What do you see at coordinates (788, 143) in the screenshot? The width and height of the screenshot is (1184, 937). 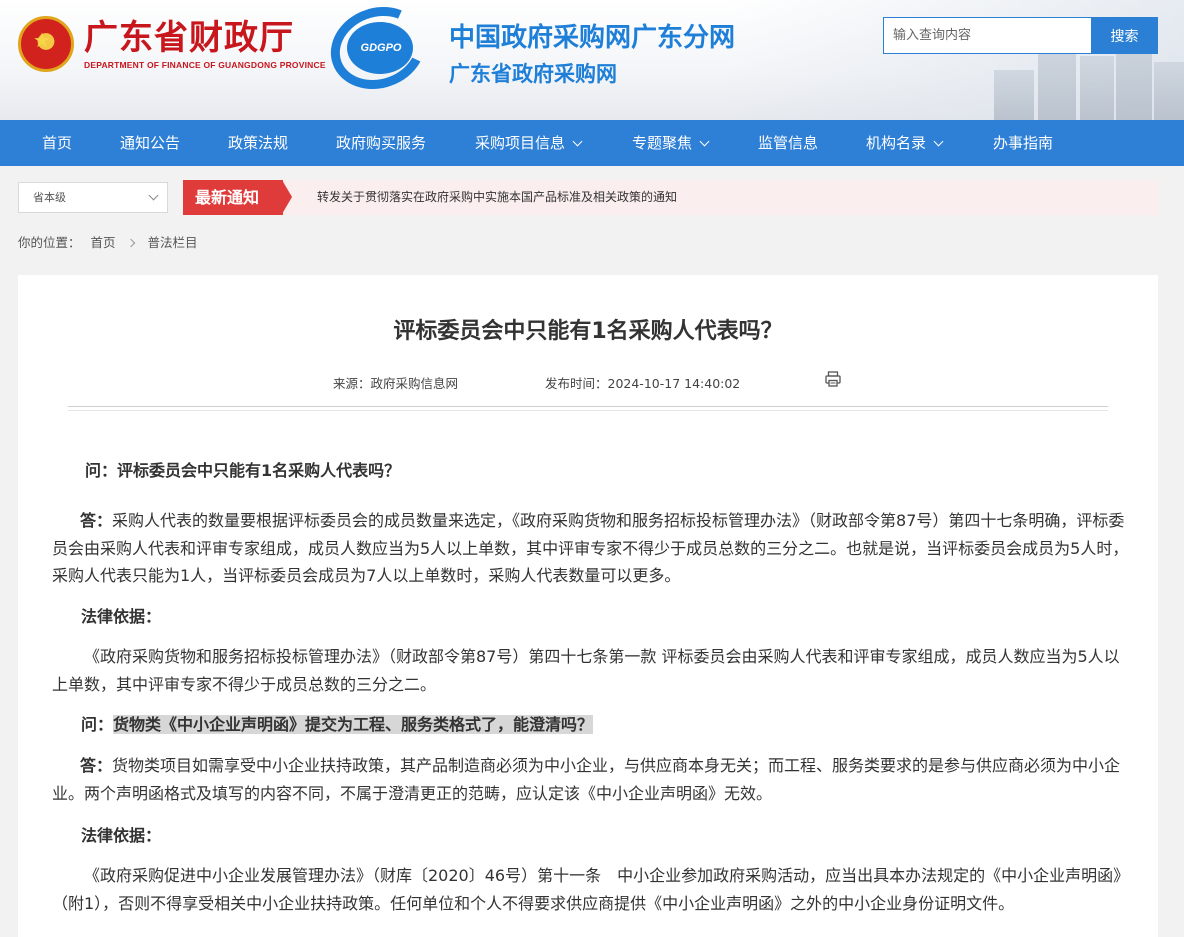 I see `nav-item-supervision: 监管信息` at bounding box center [788, 143].